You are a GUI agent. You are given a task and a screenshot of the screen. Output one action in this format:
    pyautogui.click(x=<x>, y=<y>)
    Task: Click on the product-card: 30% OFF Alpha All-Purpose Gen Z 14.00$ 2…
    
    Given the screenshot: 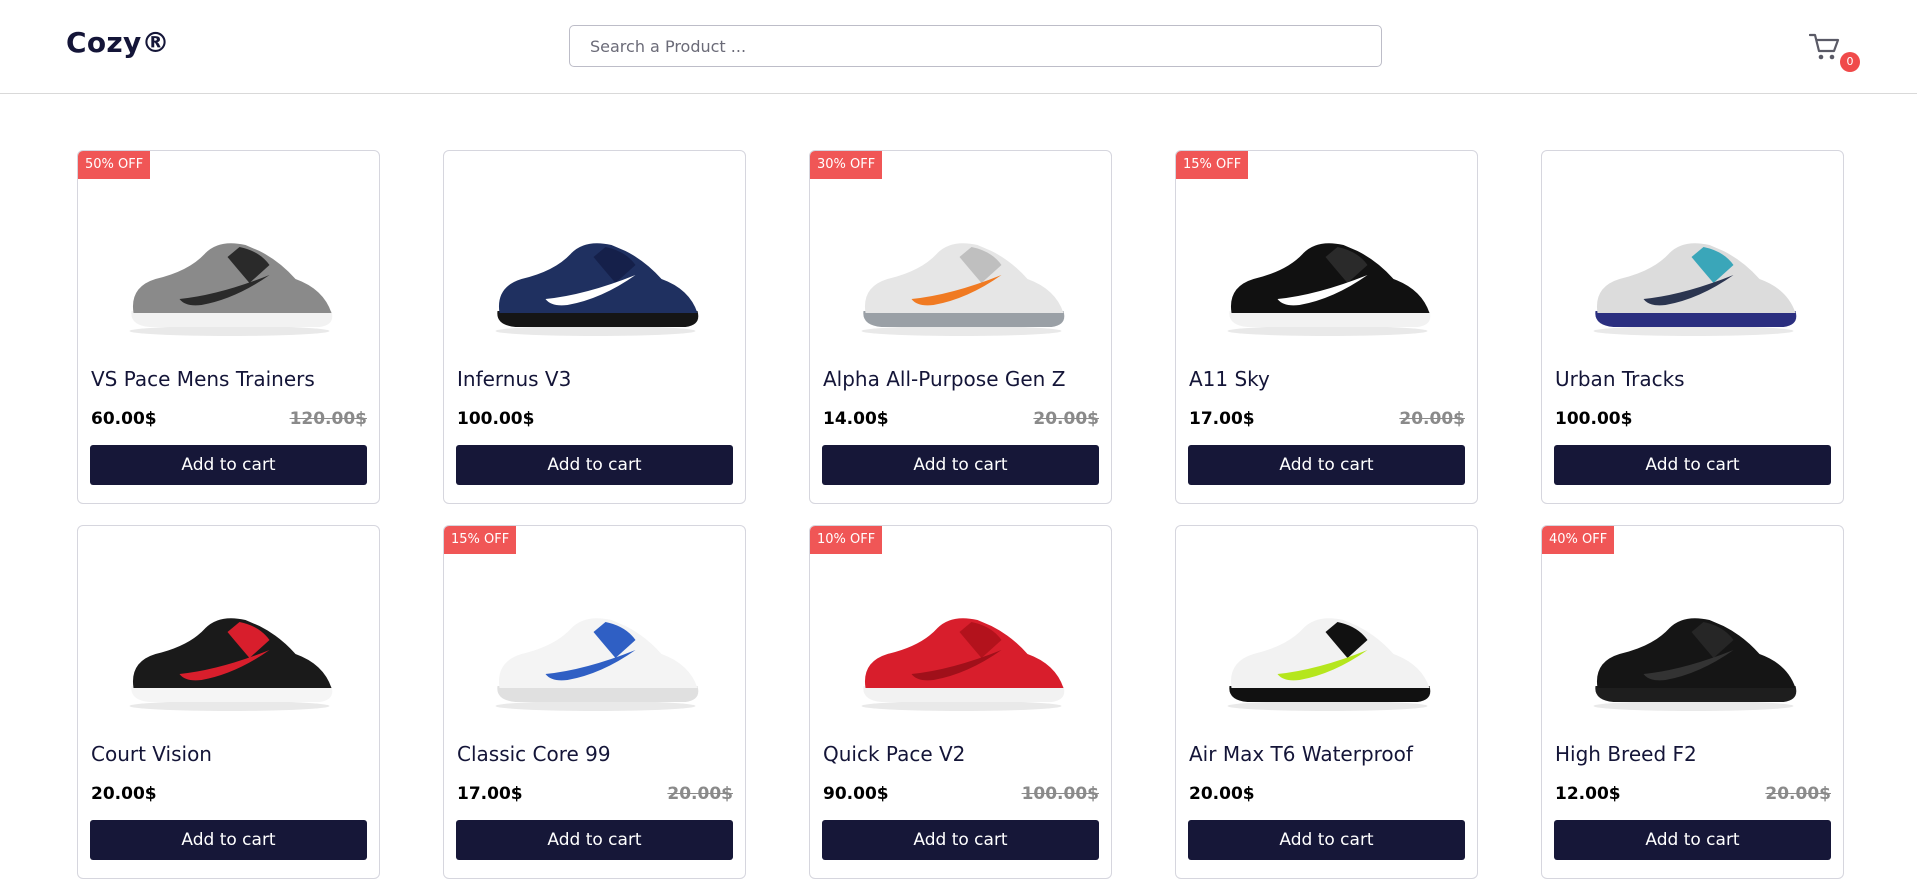 What is the action you would take?
    pyautogui.click(x=960, y=327)
    